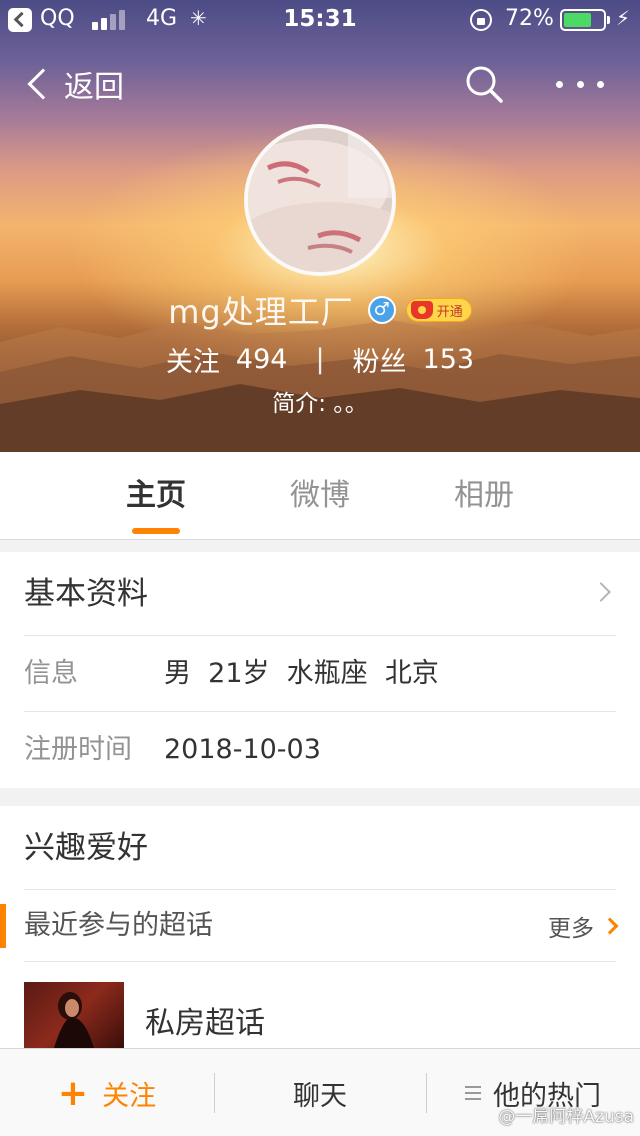  What do you see at coordinates (320, 404) in the screenshot?
I see `profile-bio: 简介: 。。` at bounding box center [320, 404].